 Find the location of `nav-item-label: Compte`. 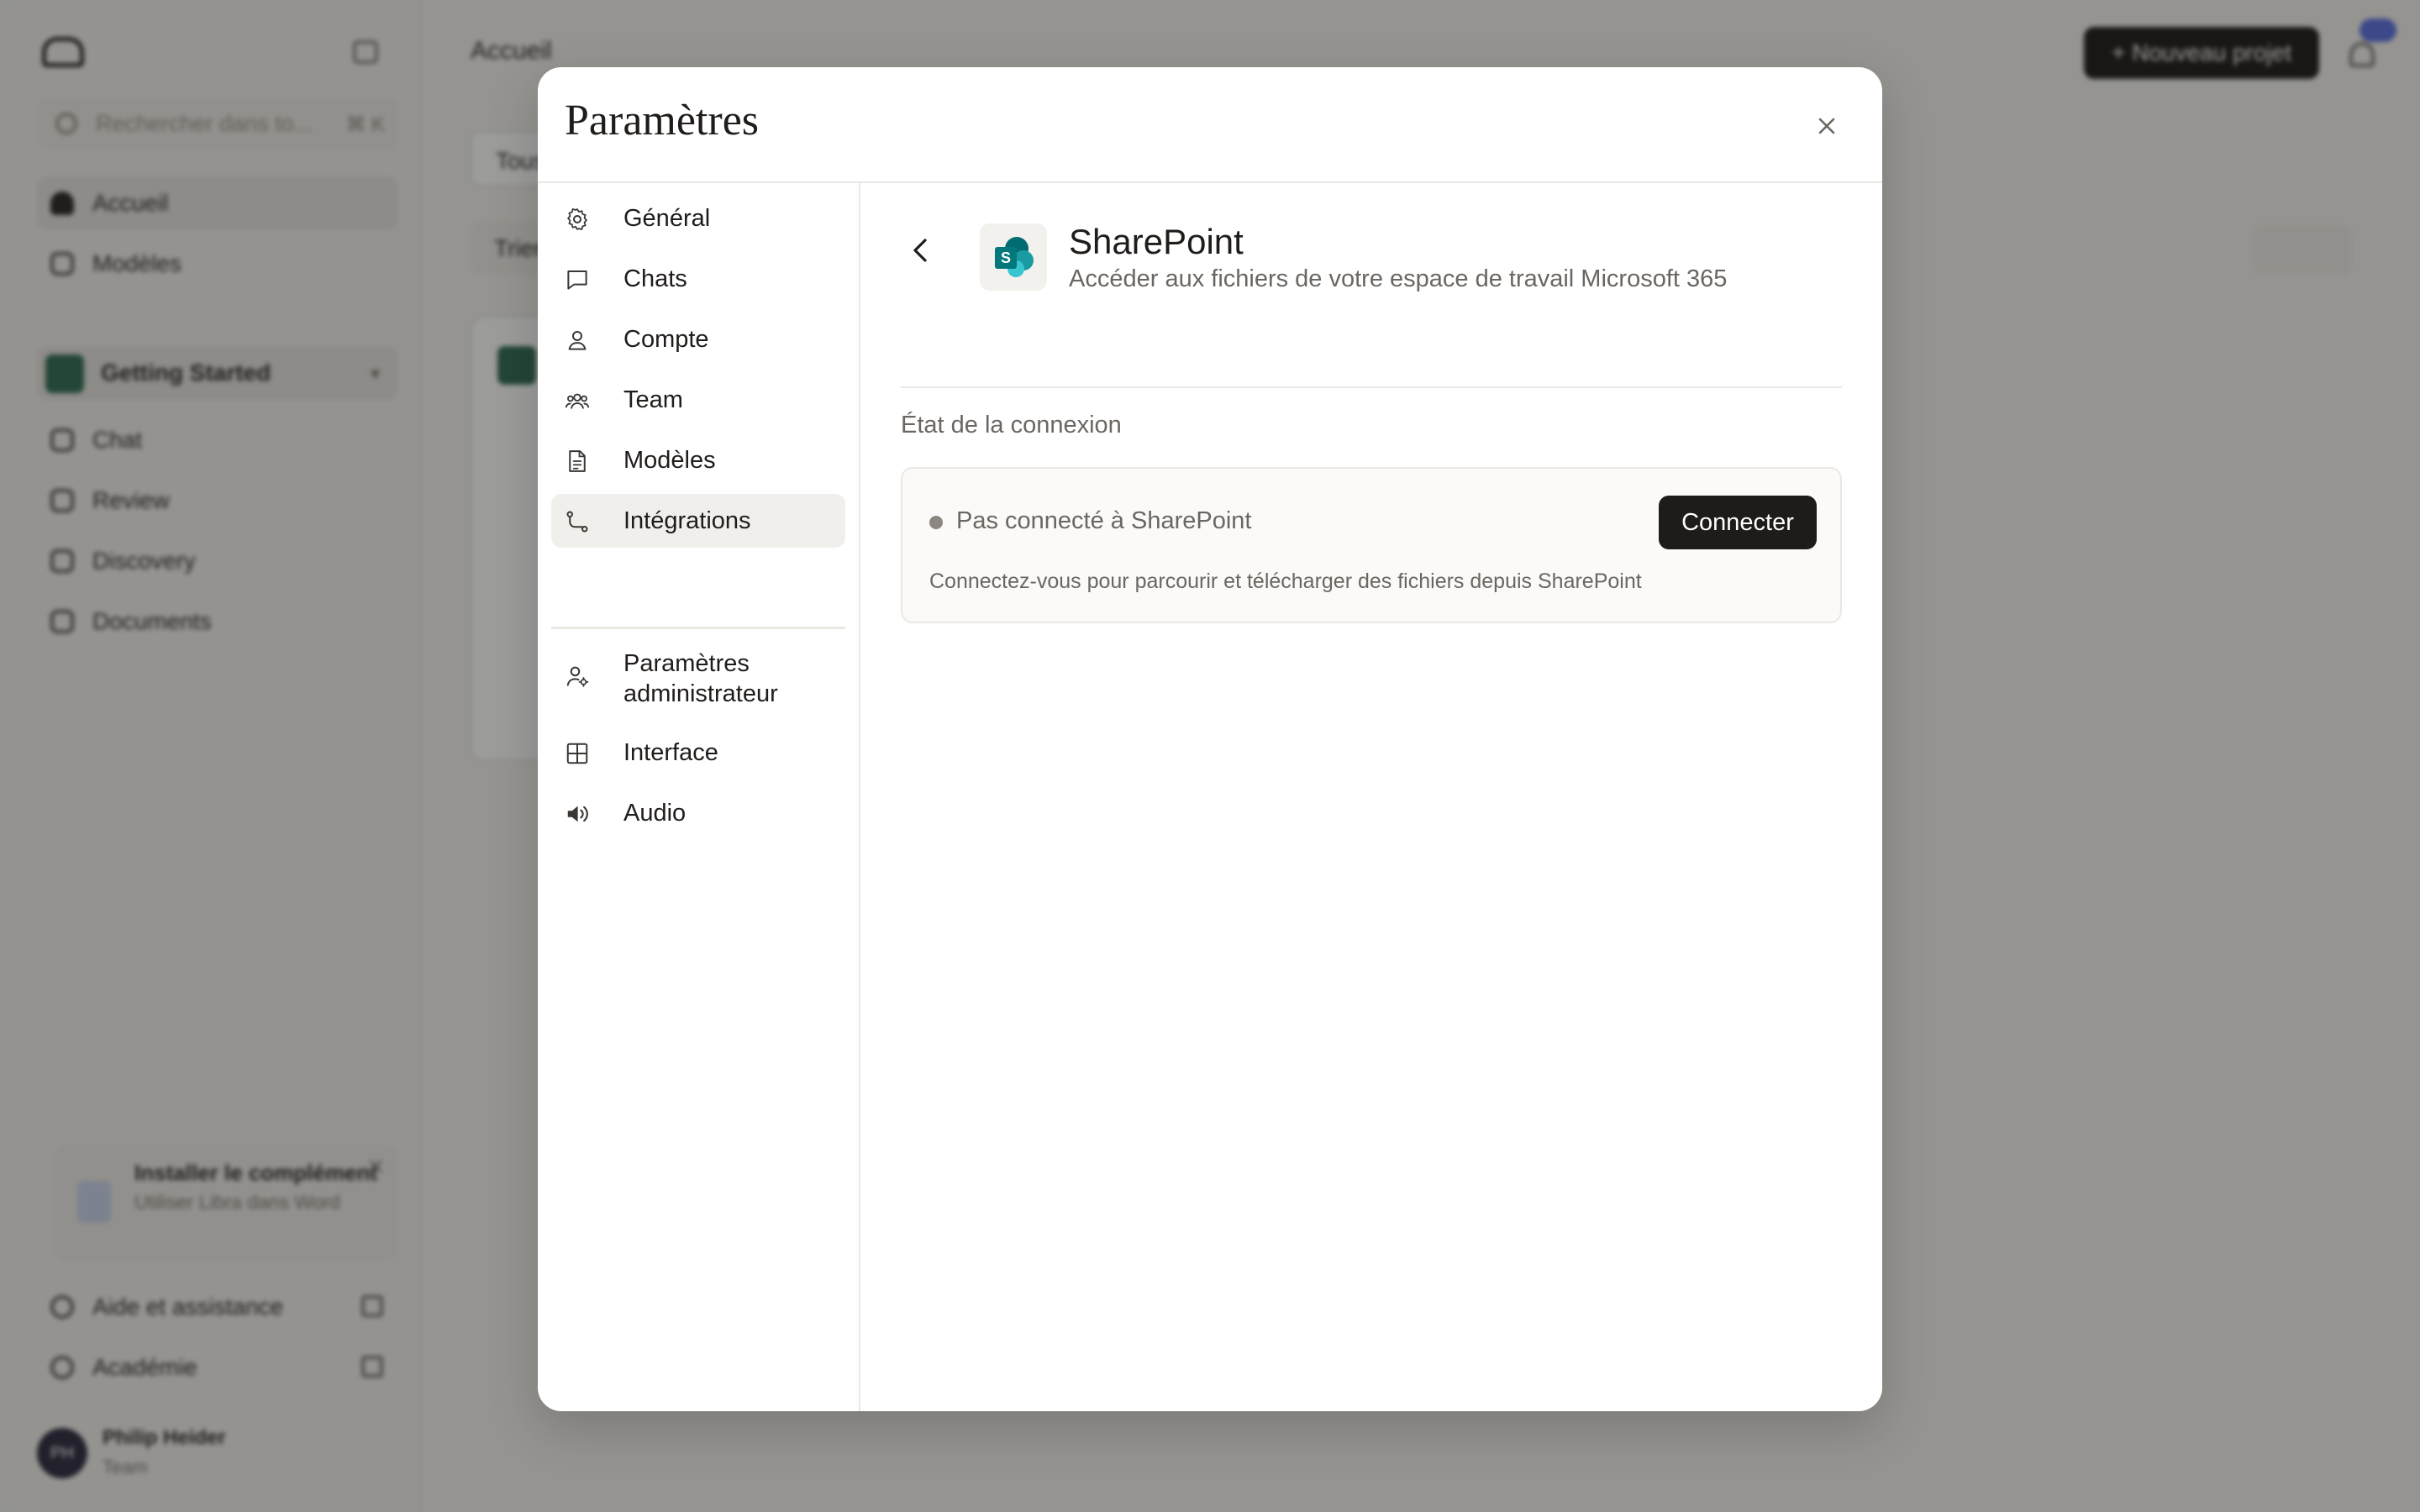

nav-item-label: Compte is located at coordinates (666, 339).